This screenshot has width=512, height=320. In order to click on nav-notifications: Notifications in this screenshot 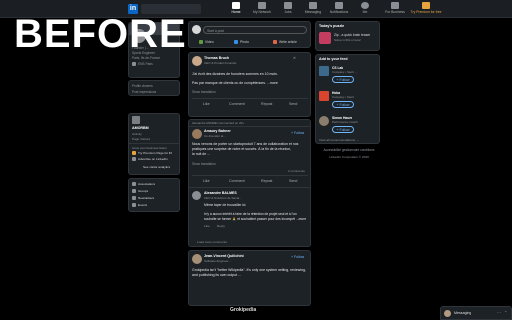, I will do `click(339, 9)`.